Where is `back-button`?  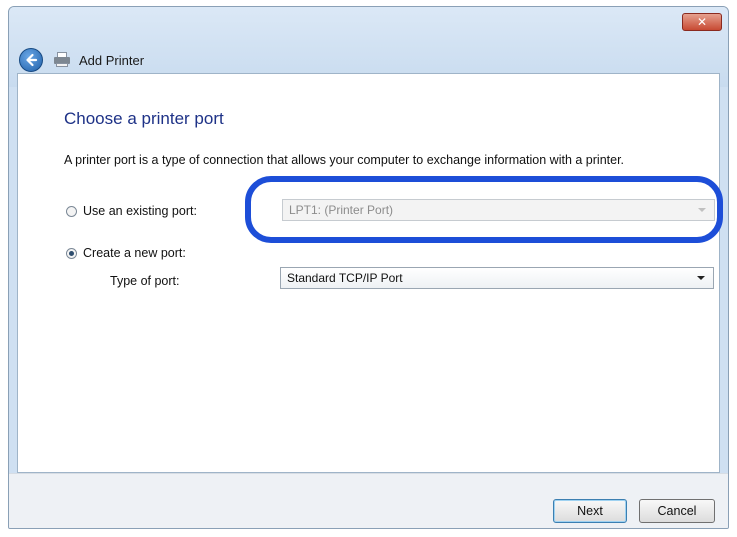 back-button is located at coordinates (31, 60).